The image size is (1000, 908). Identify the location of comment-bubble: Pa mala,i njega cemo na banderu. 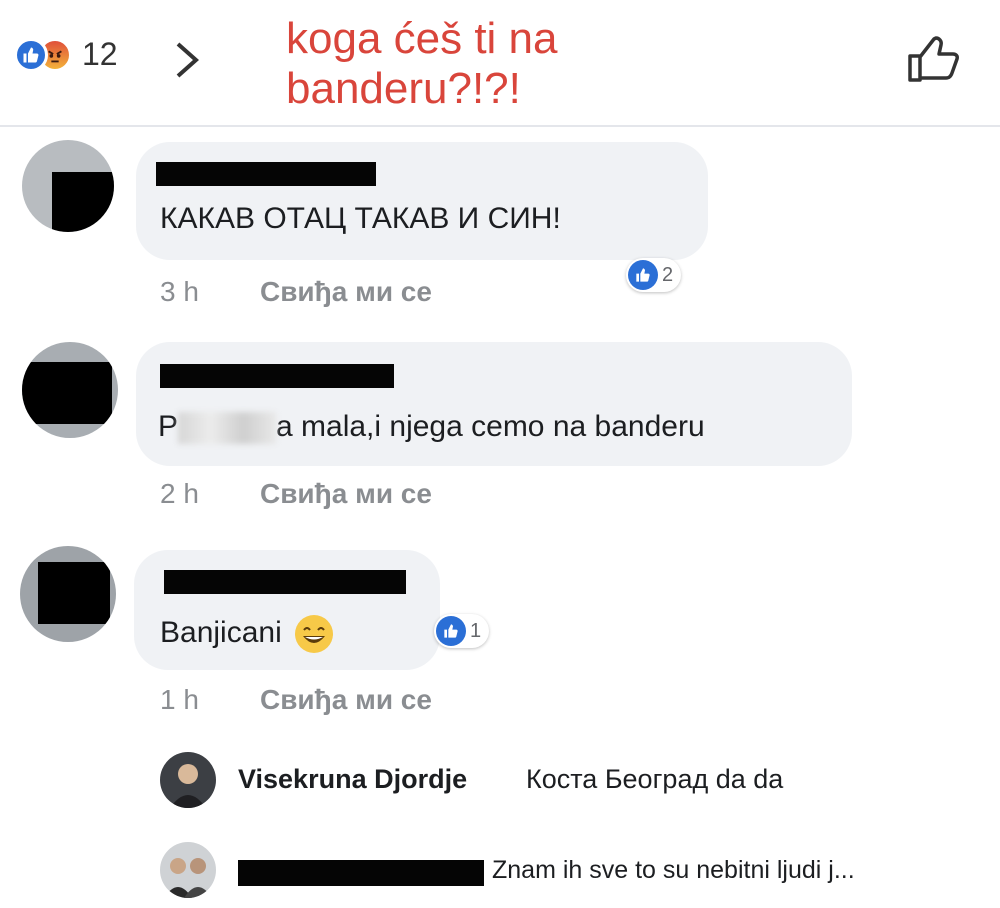
(494, 404).